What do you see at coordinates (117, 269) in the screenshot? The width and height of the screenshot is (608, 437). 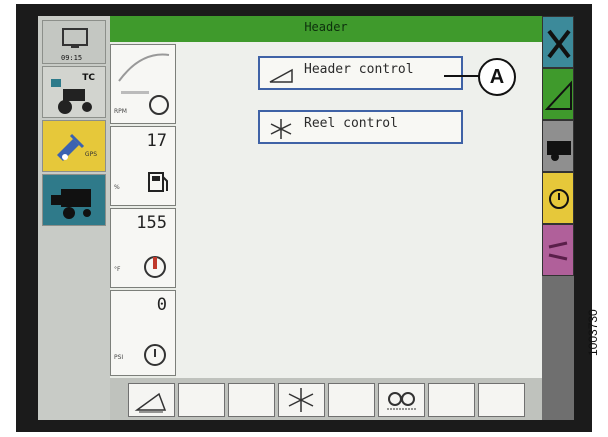 I see `temperature-unit: °F` at bounding box center [117, 269].